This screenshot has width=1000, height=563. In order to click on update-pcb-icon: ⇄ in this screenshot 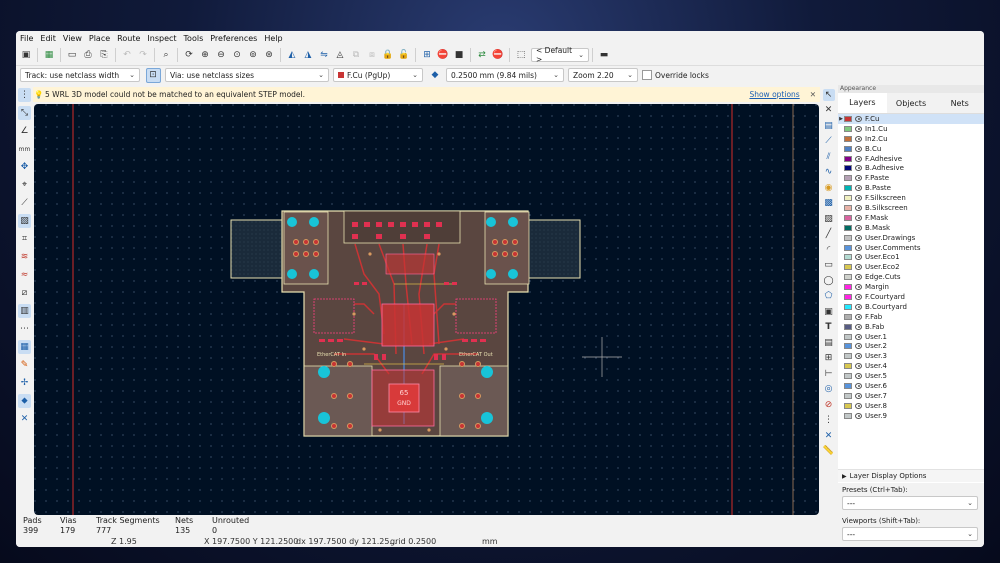, I will do `click(482, 55)`.